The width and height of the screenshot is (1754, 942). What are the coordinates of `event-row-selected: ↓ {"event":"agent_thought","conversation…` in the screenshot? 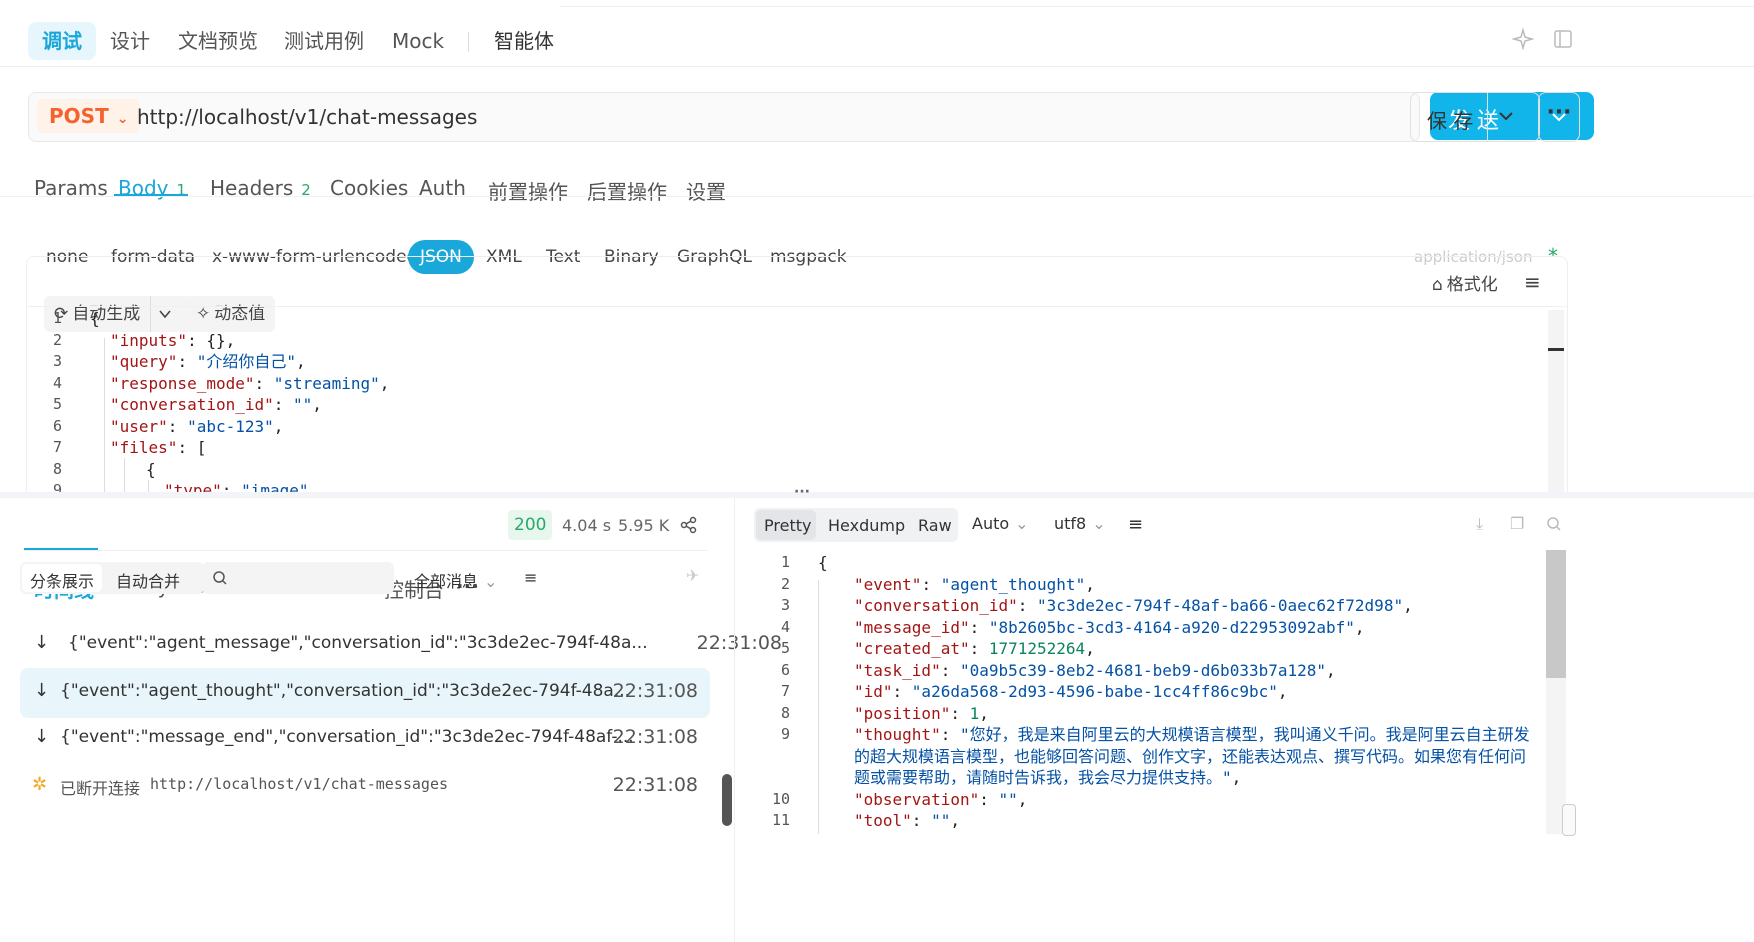 It's located at (365, 693).